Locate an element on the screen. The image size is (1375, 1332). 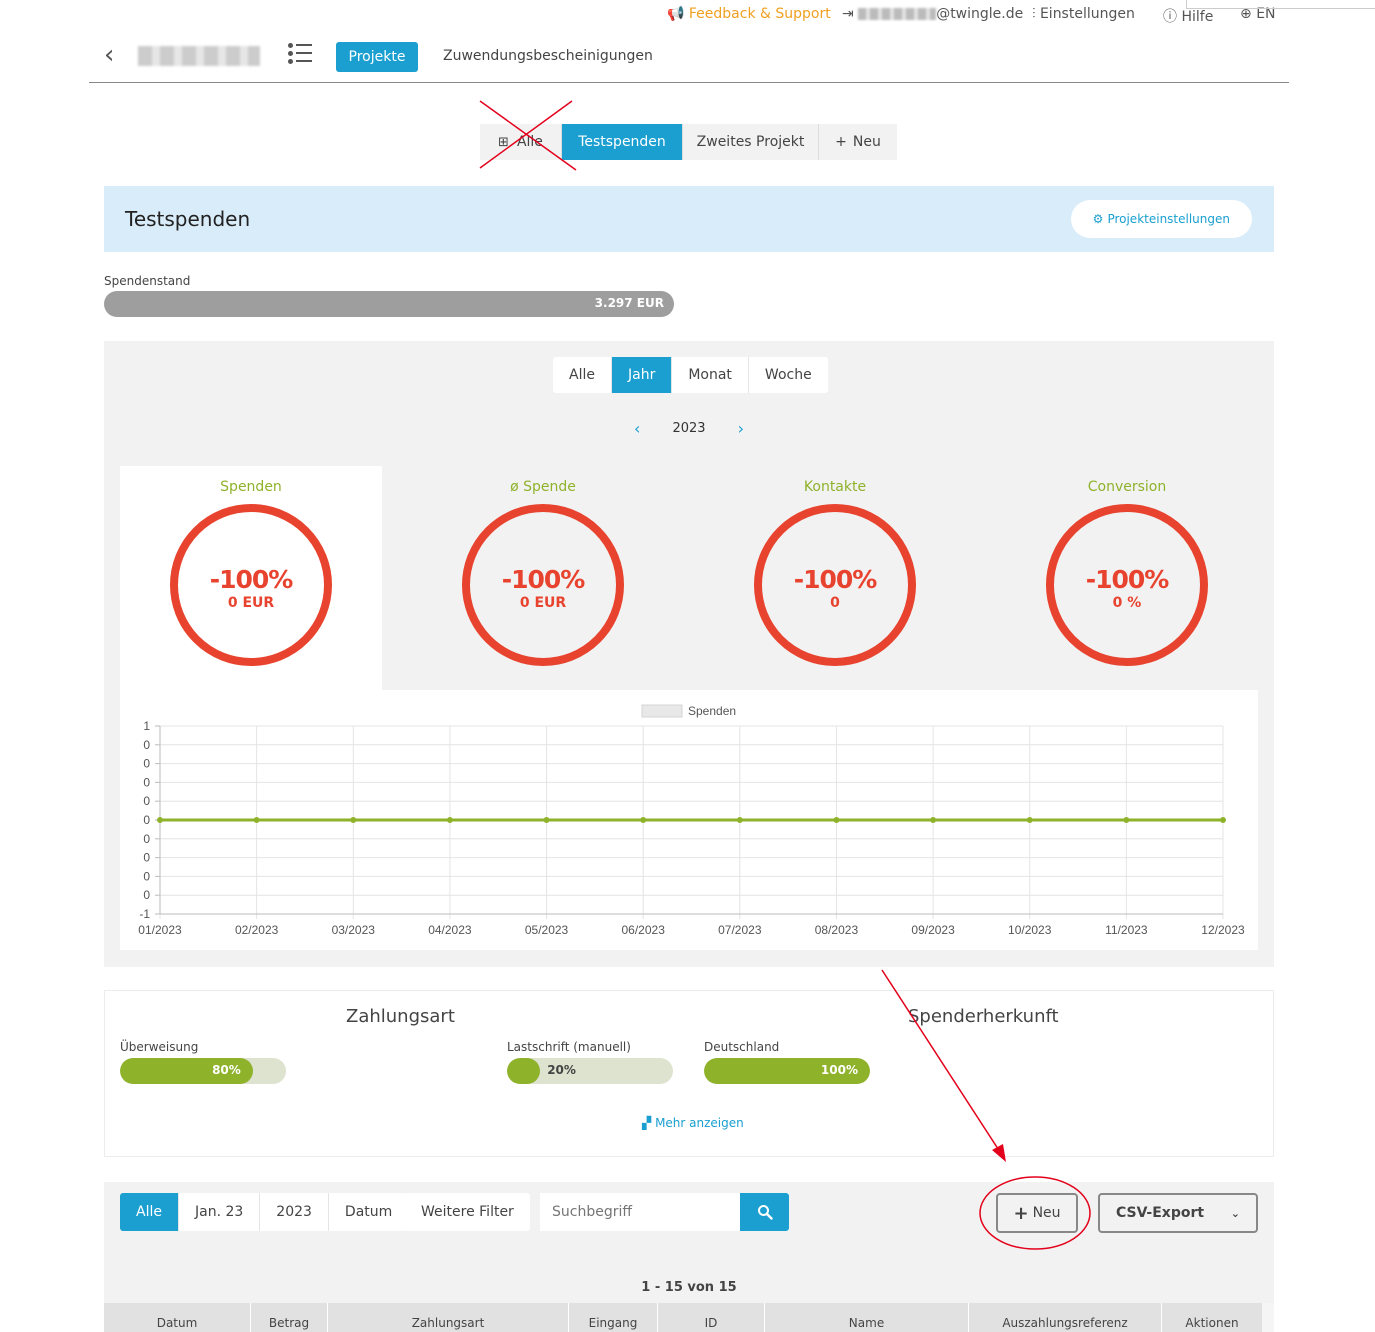
payment-bar-transfer: 80% is located at coordinates (203, 1071).